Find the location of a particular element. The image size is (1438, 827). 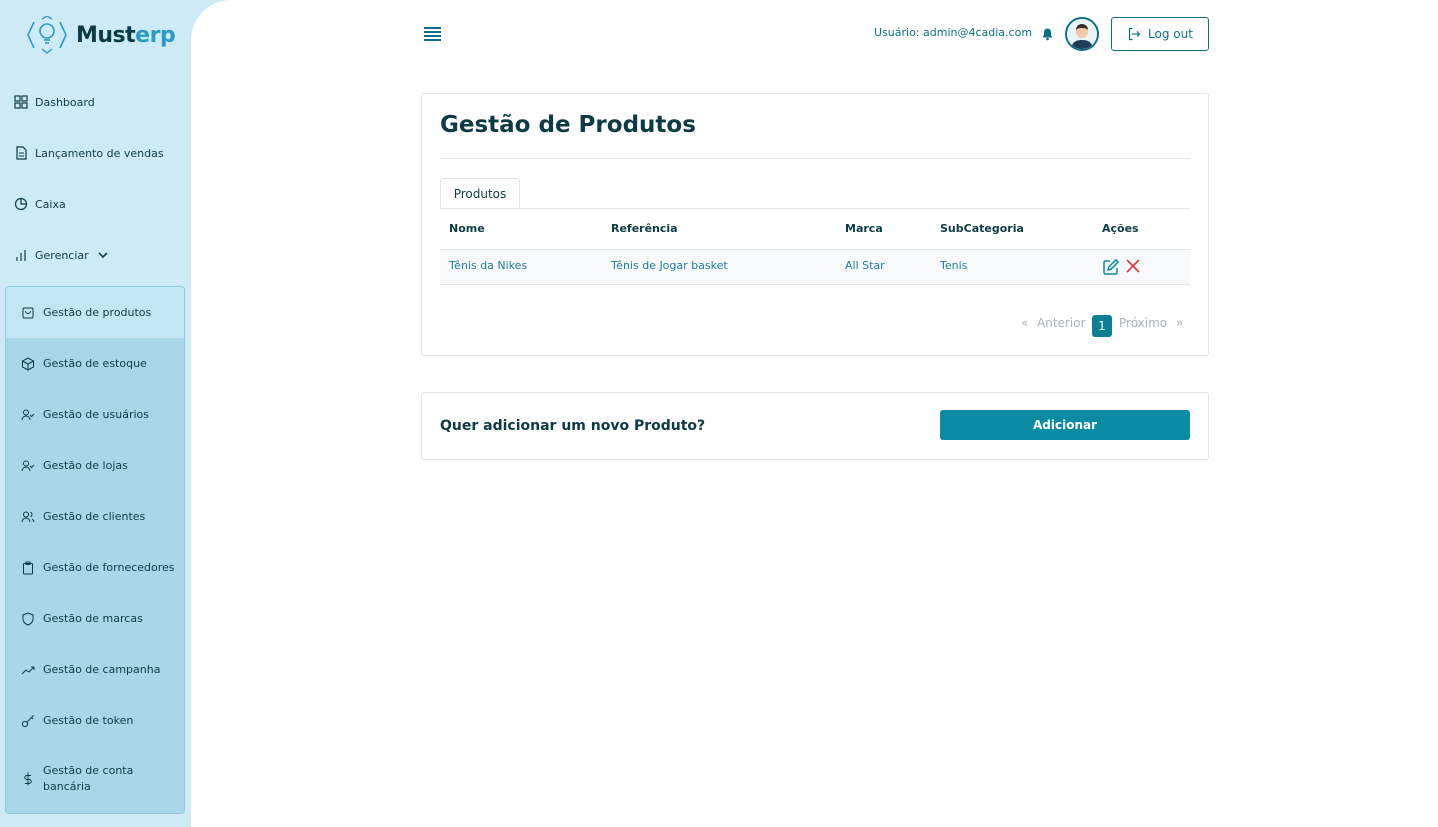

sidebar-item-gestao-token: Gestão de token is located at coordinates (95, 720).